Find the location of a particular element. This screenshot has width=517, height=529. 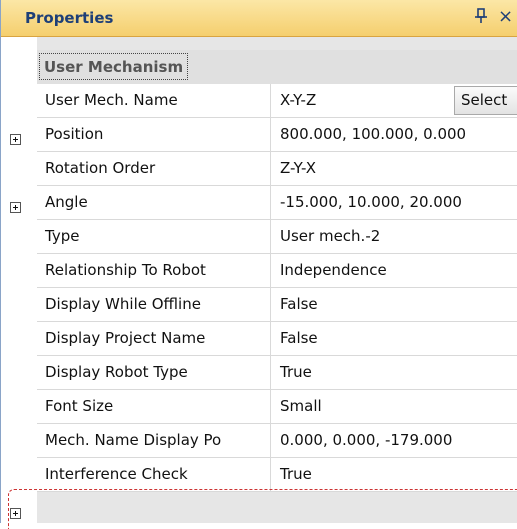

property-name: Relationship To Robot is located at coordinates (154, 270).